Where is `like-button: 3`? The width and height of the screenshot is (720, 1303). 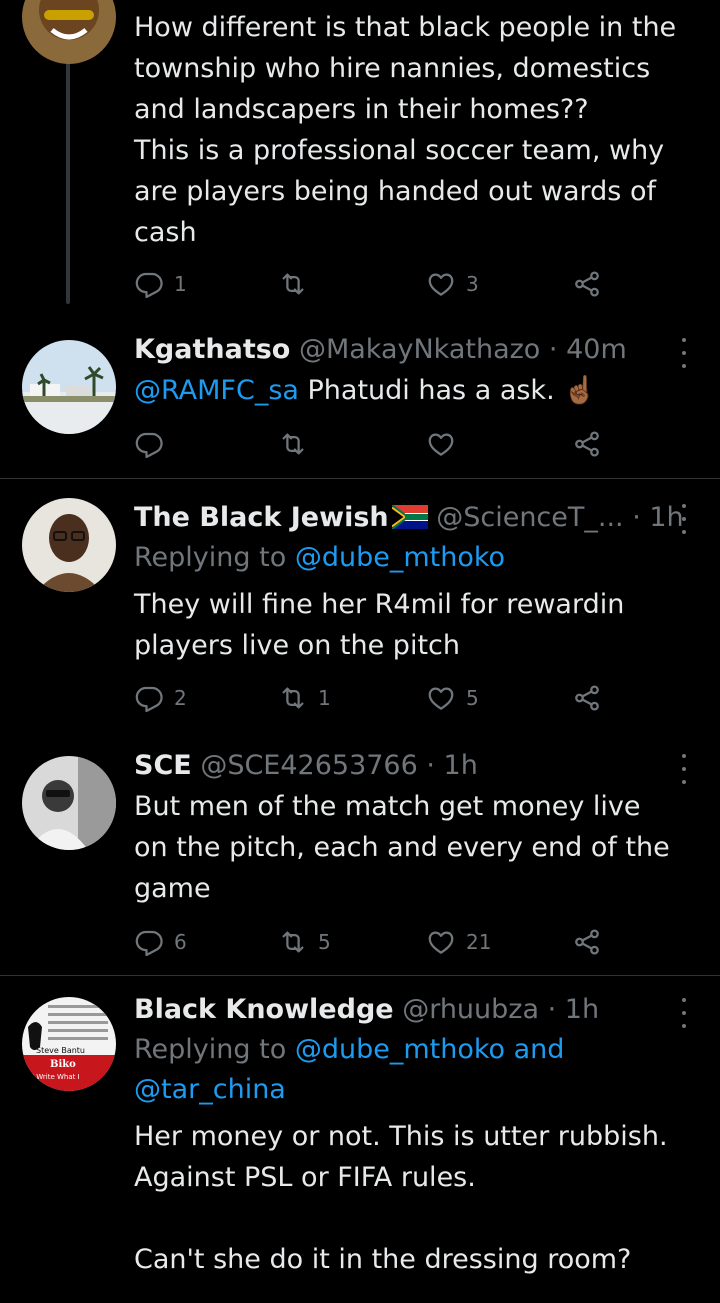
like-button: 3 is located at coordinates (452, 284).